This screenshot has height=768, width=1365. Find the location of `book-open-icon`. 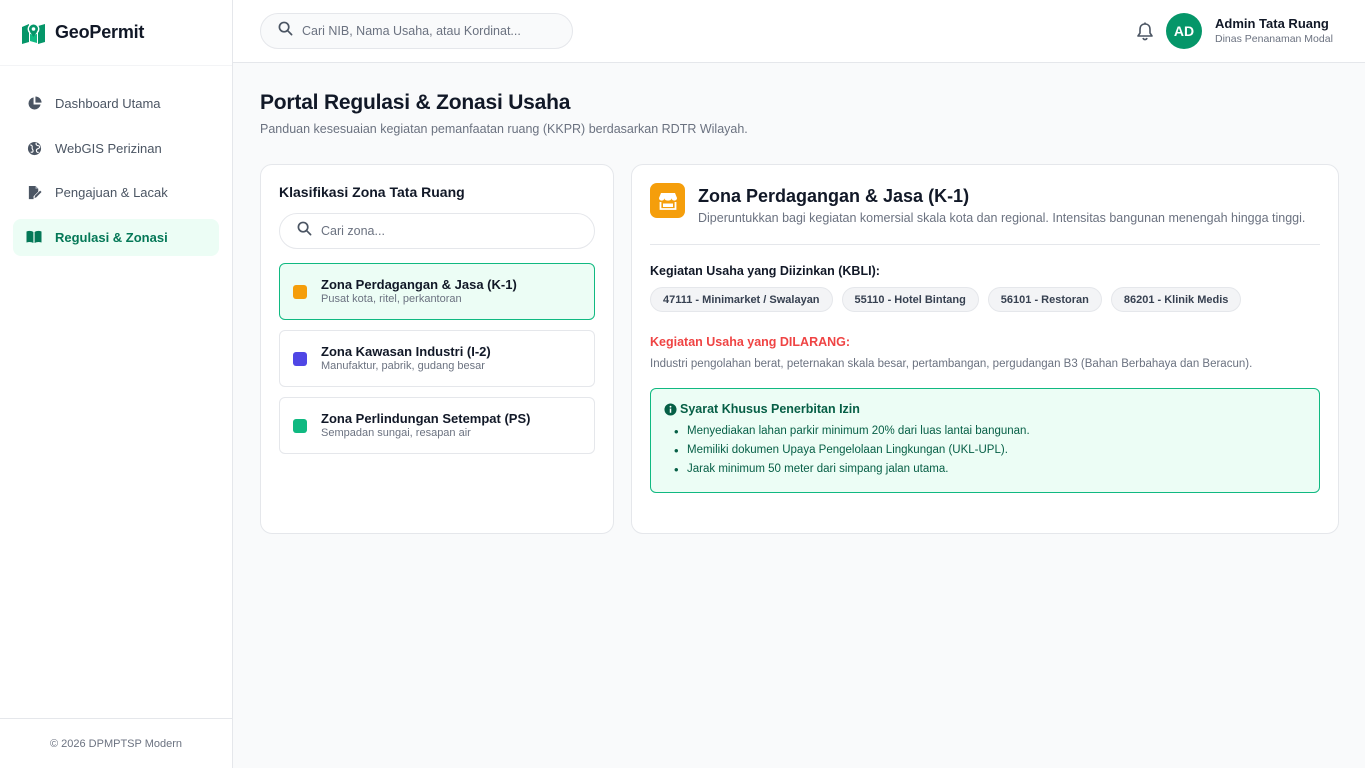

book-open-icon is located at coordinates (34, 237).